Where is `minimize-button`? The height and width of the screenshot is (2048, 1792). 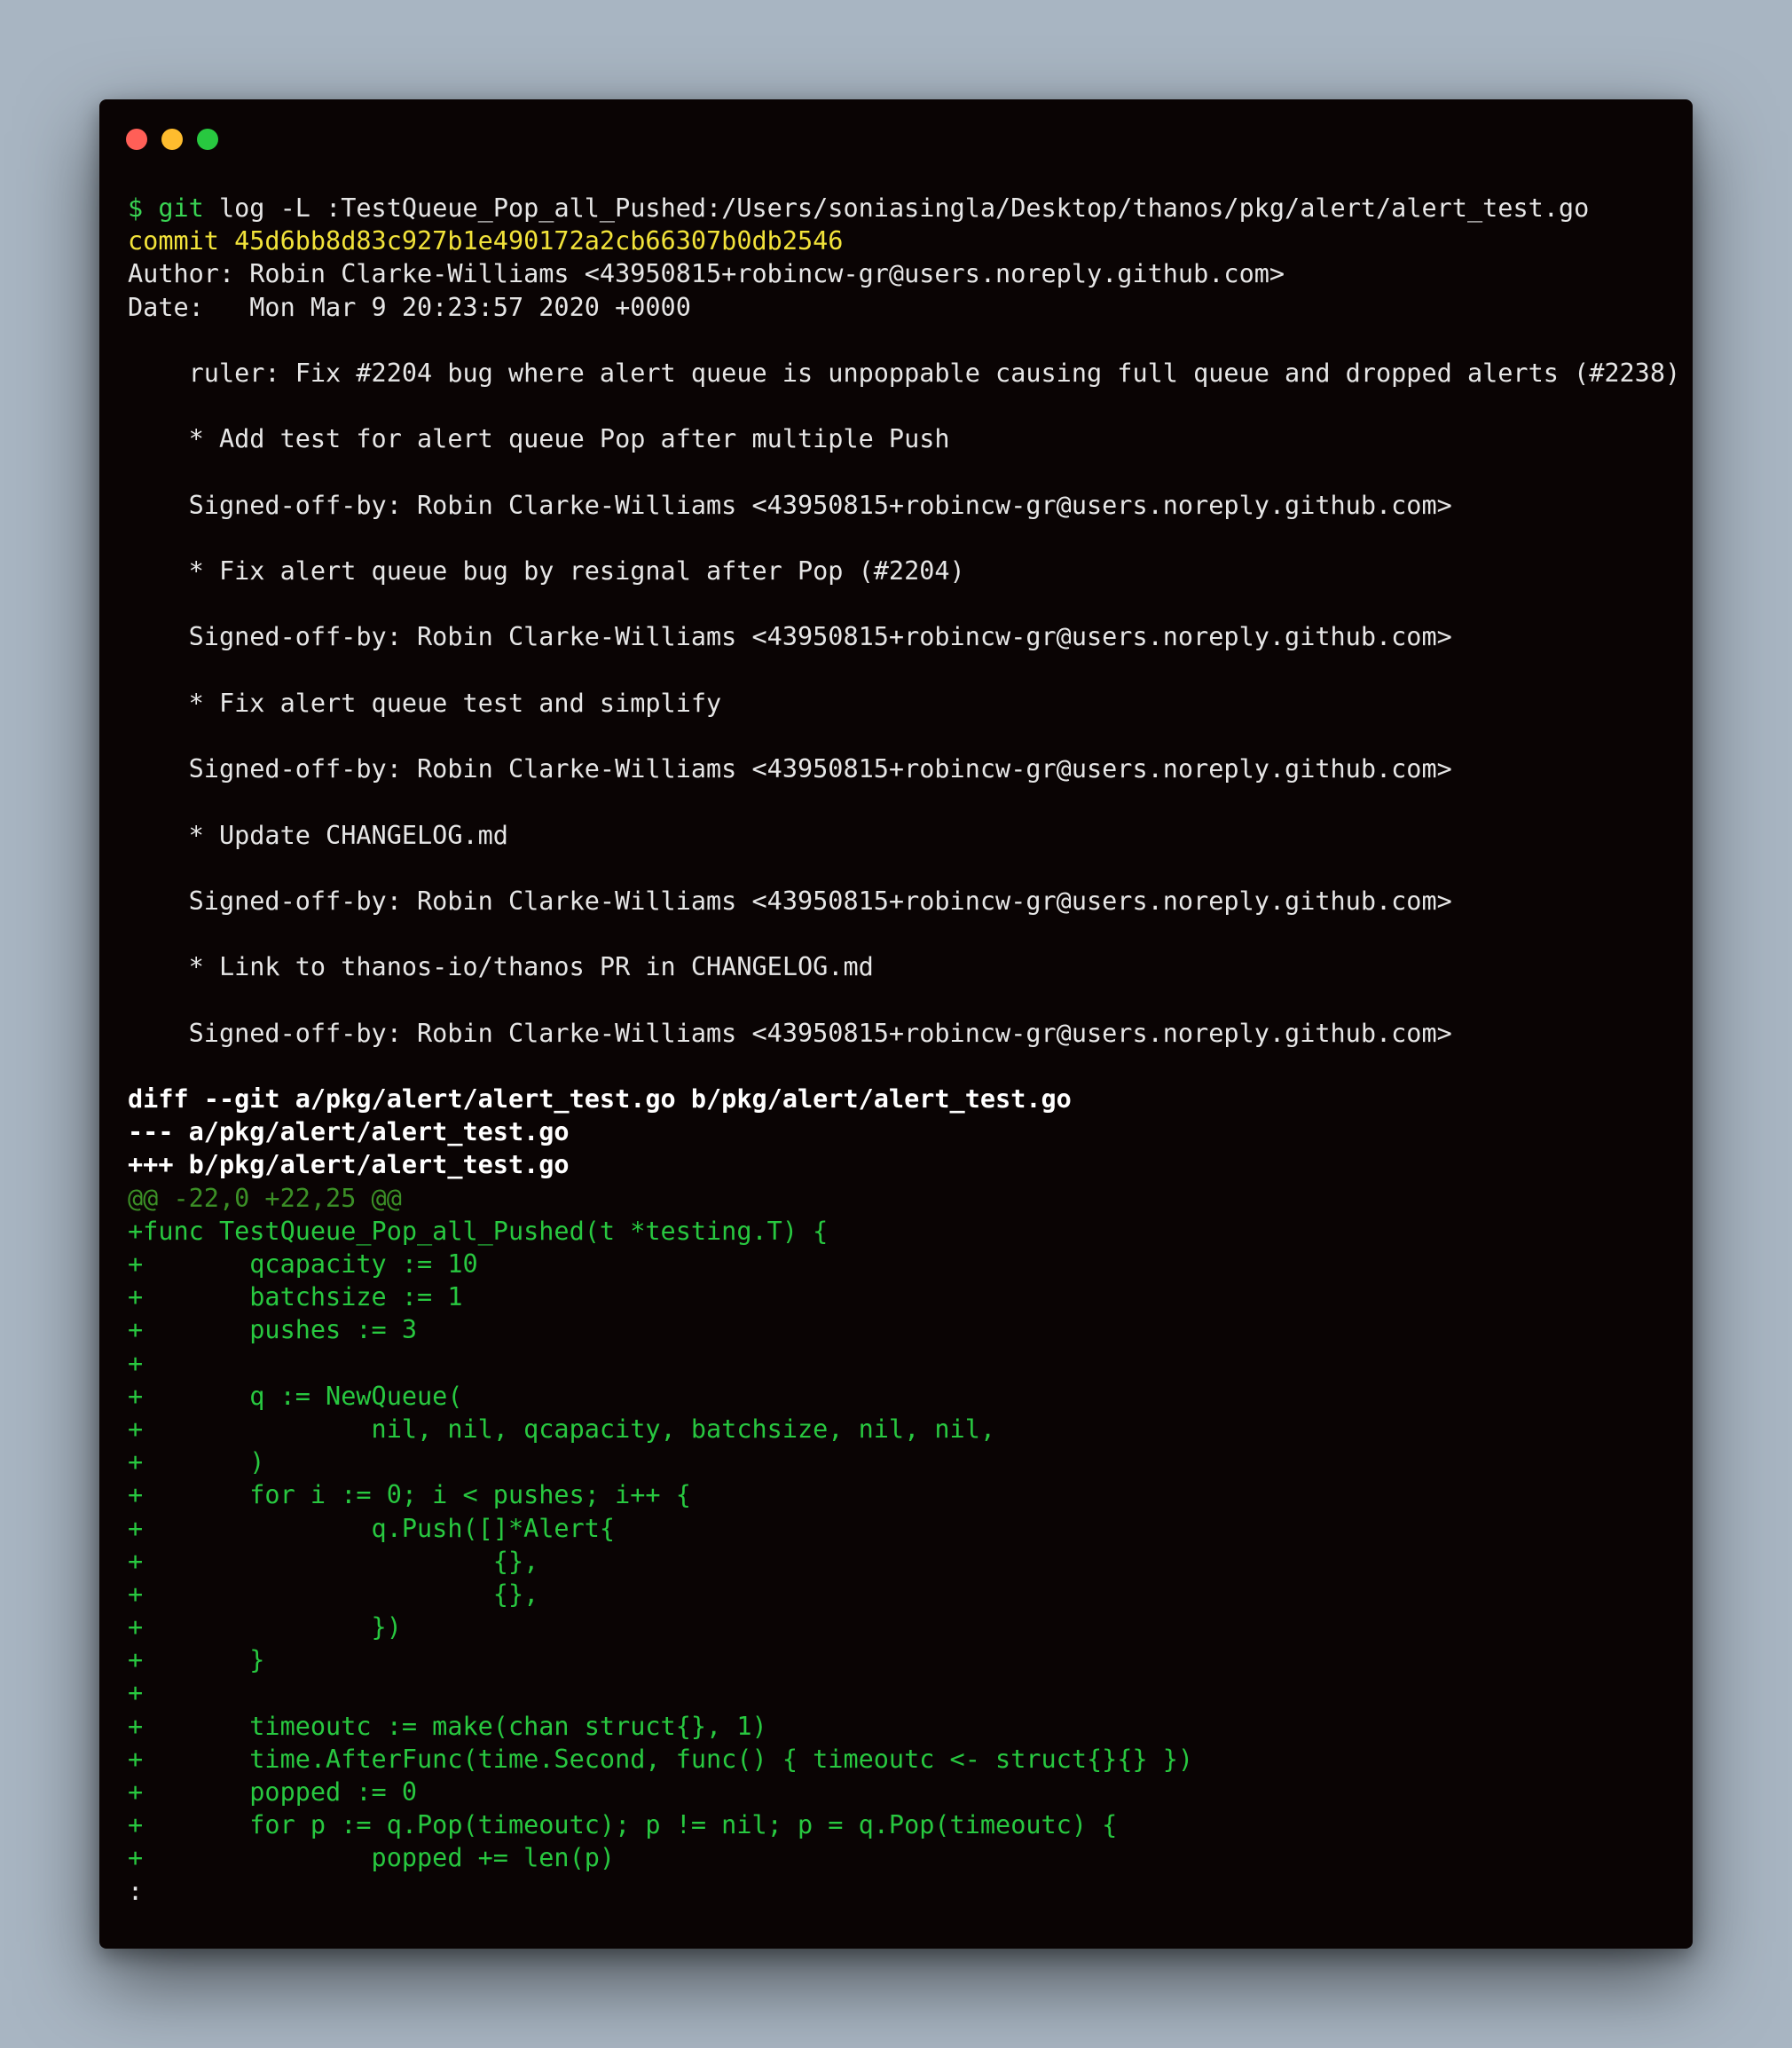
minimize-button is located at coordinates (172, 139).